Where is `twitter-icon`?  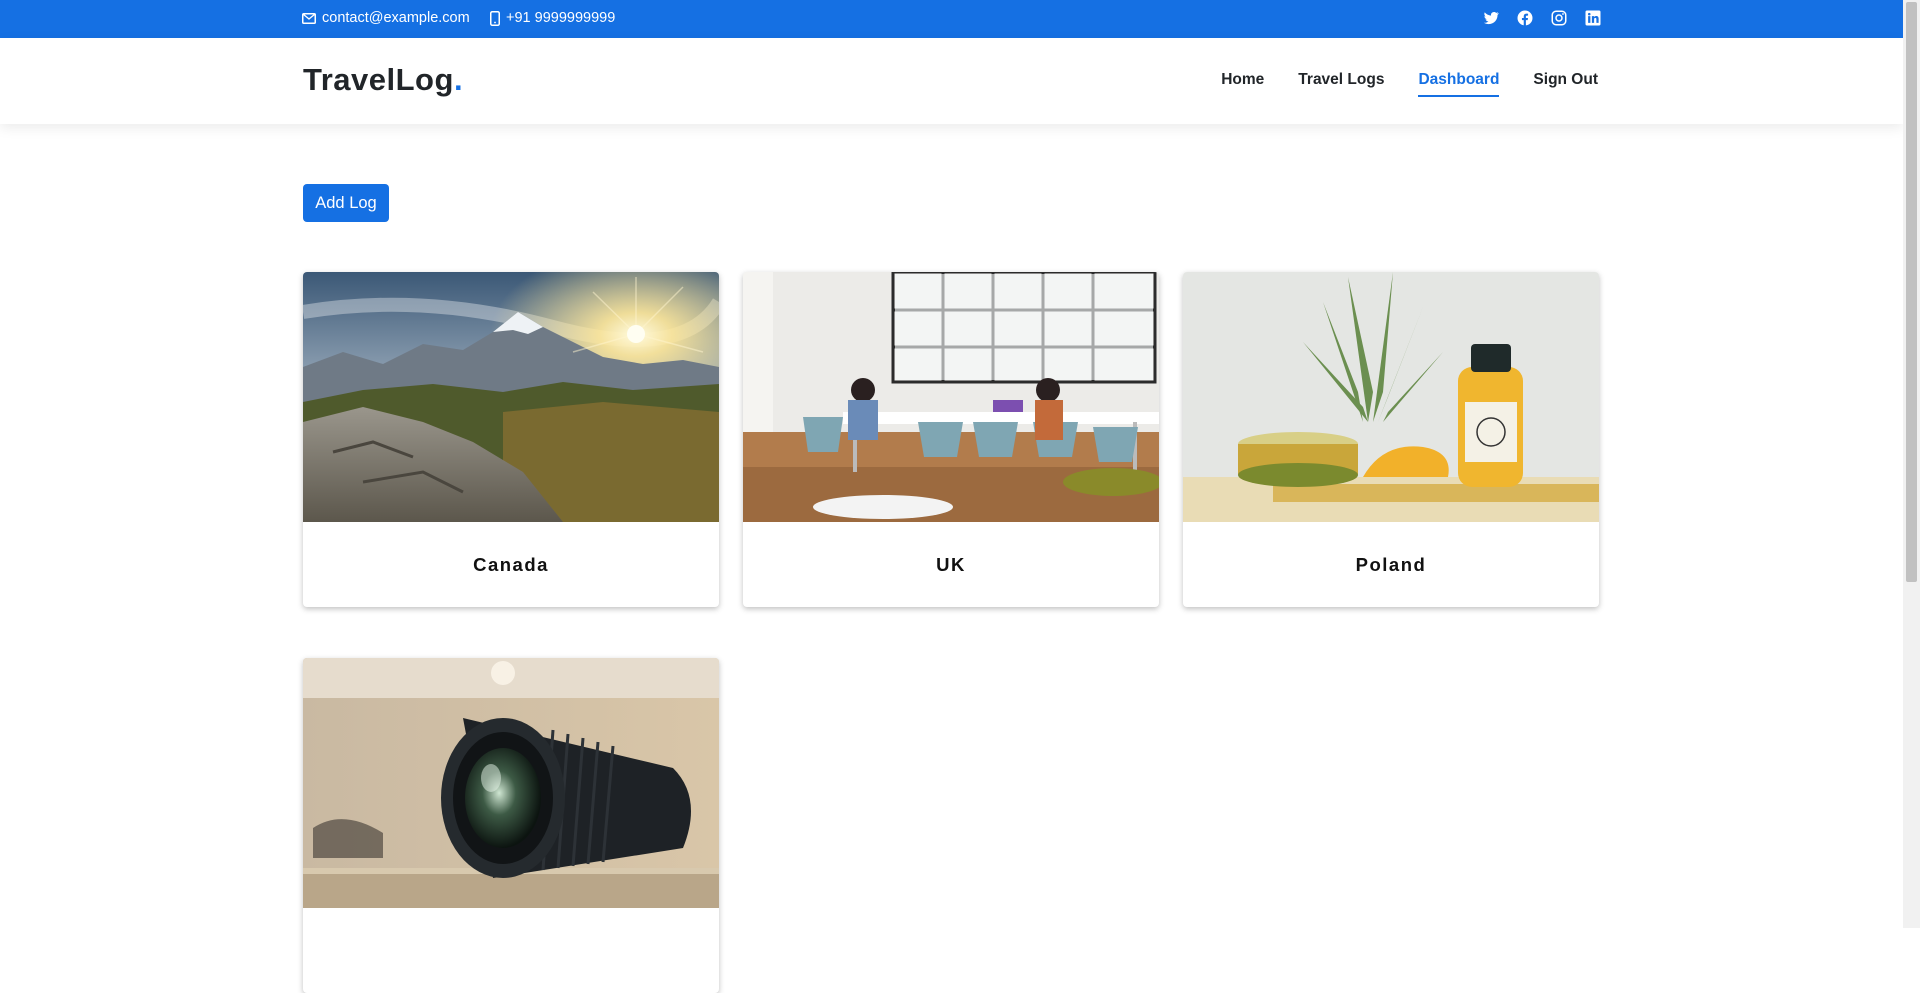 twitter-icon is located at coordinates (1491, 18).